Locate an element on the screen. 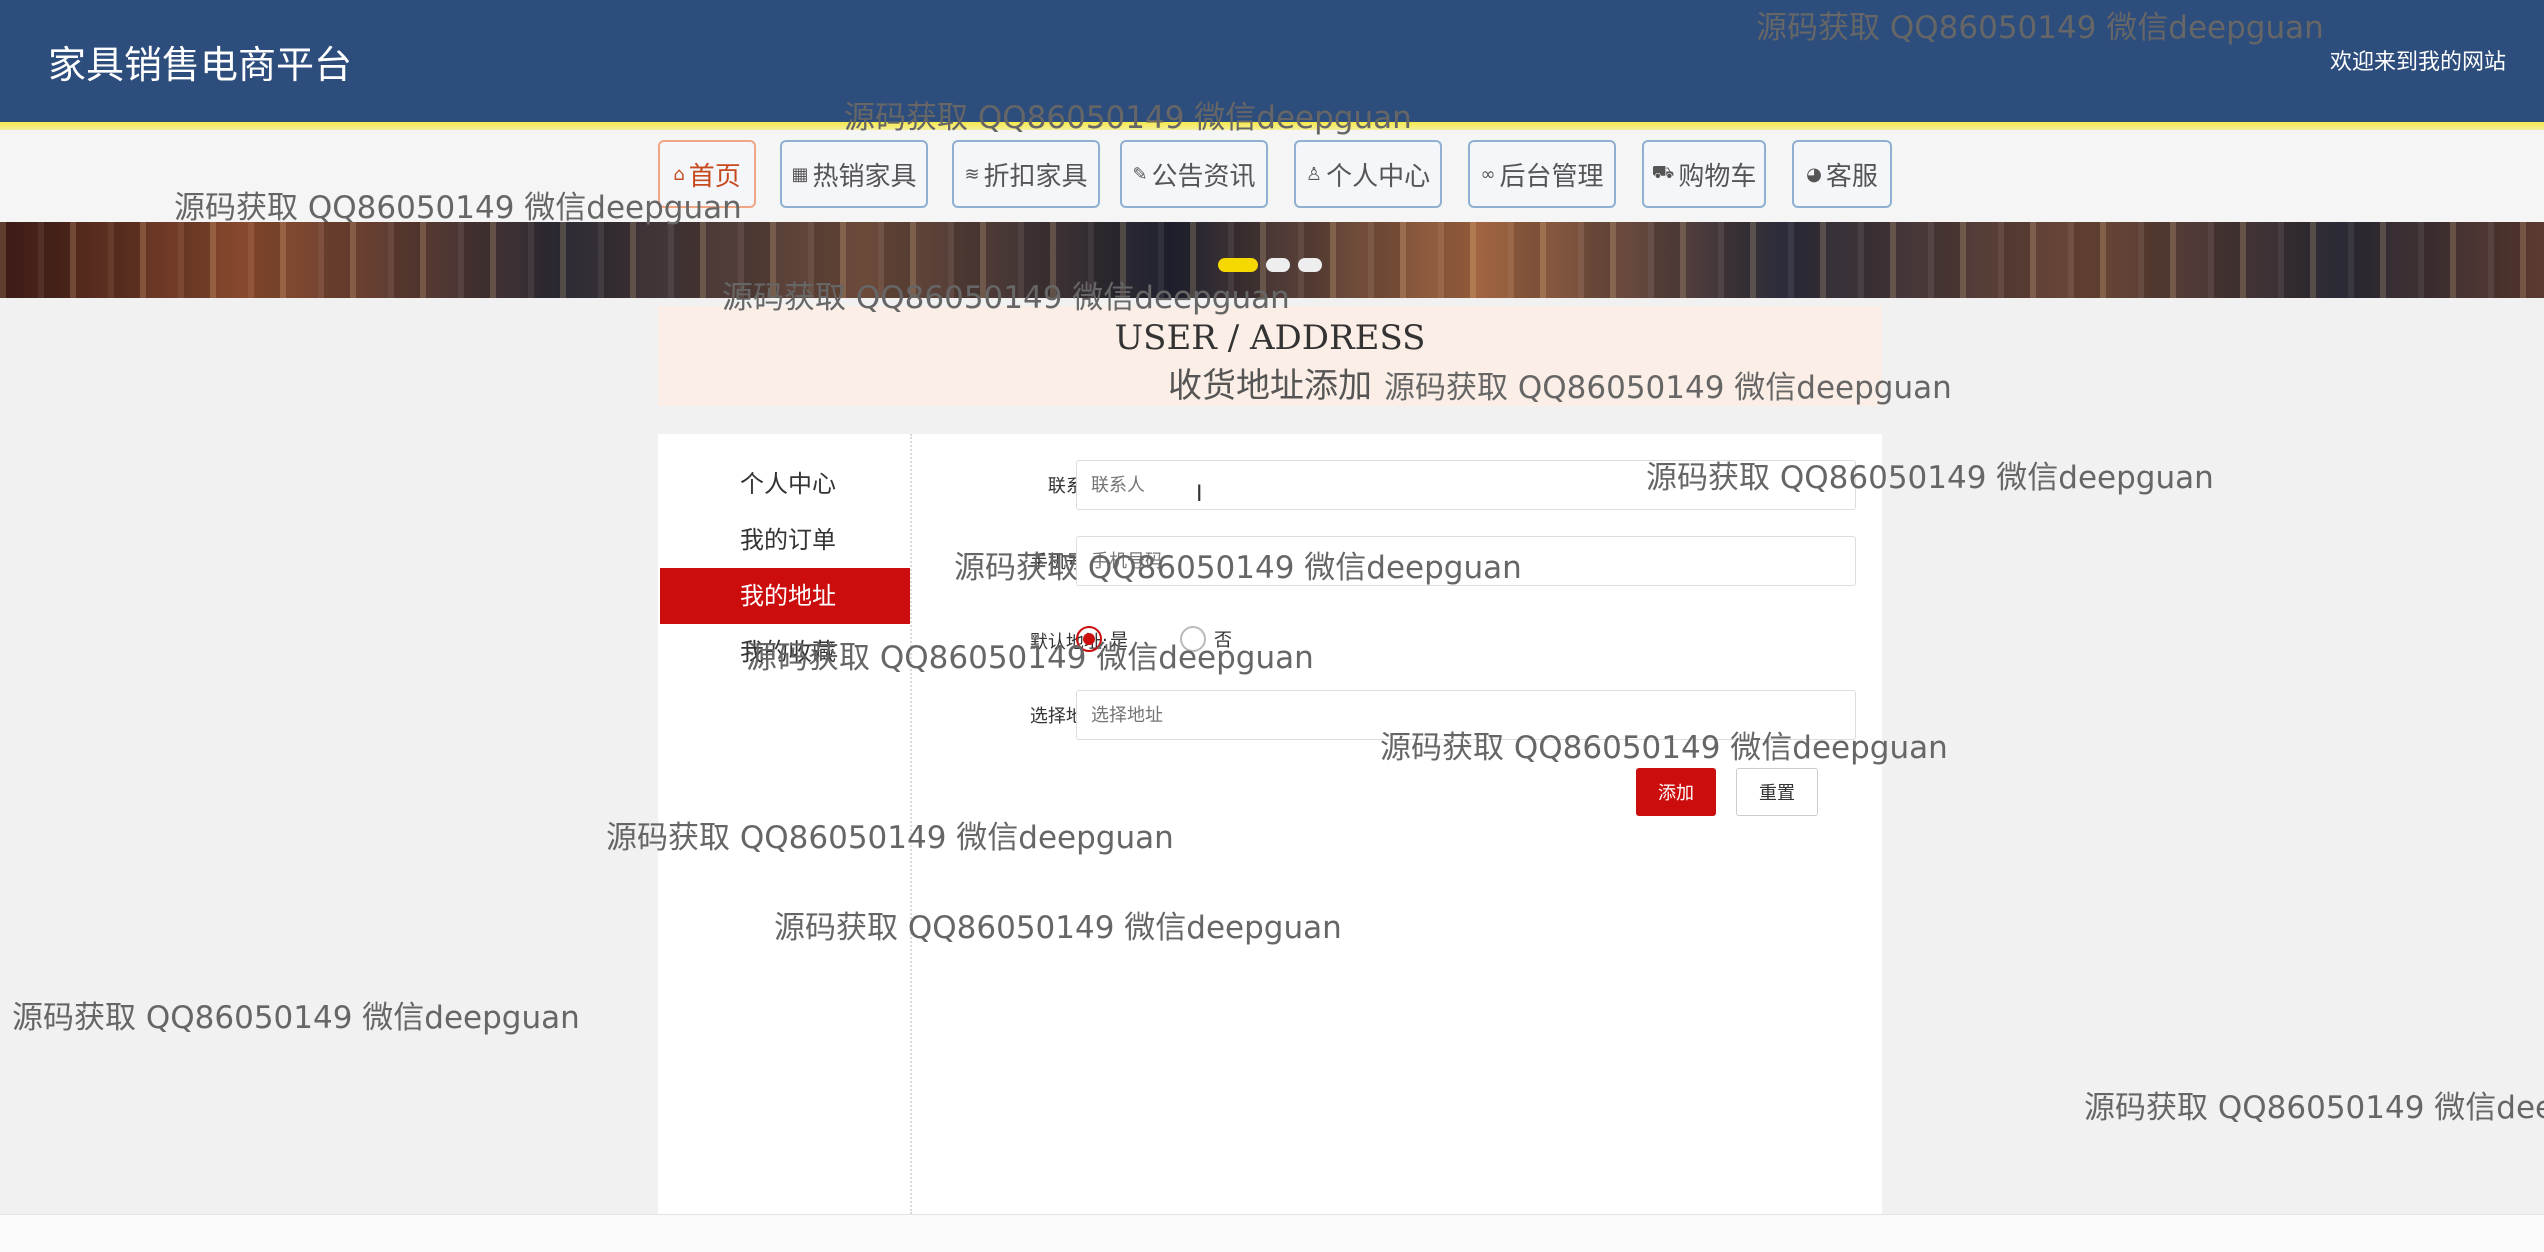 The width and height of the screenshot is (2544, 1252). nav-personal-center: ♙ 个人中心 is located at coordinates (1368, 174).